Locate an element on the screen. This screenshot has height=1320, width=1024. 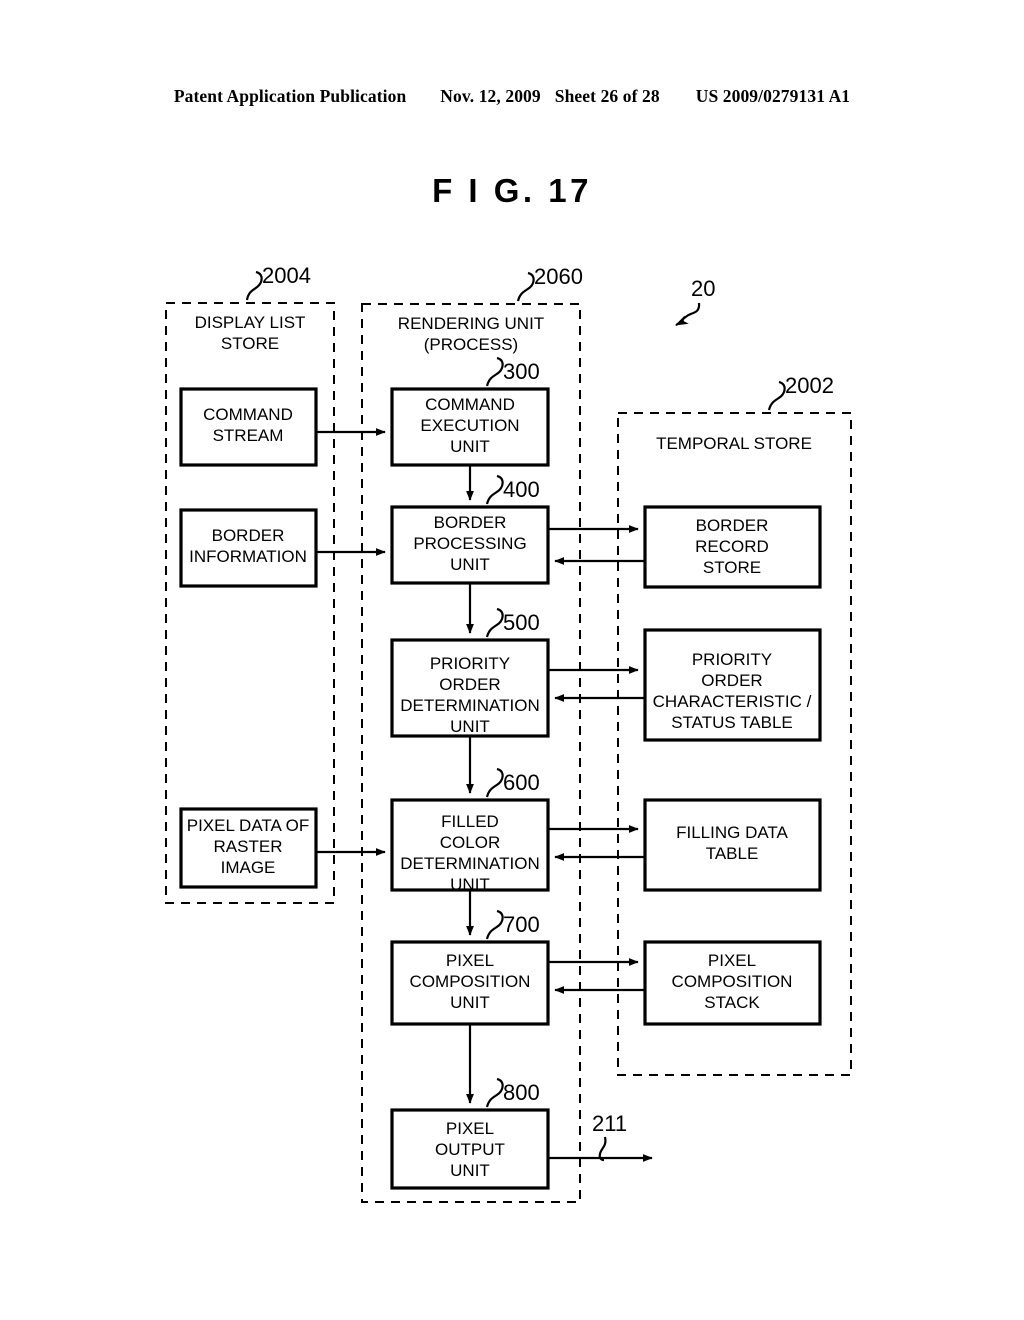
svg-text: RECORD is located at coordinates (732, 546).